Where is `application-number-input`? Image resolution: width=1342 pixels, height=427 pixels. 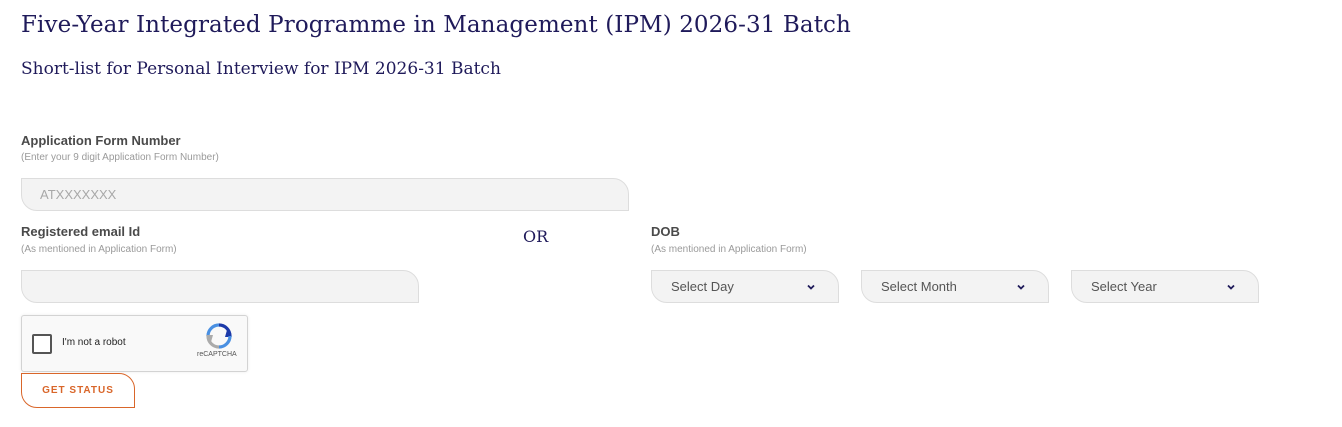
application-number-input is located at coordinates (325, 194).